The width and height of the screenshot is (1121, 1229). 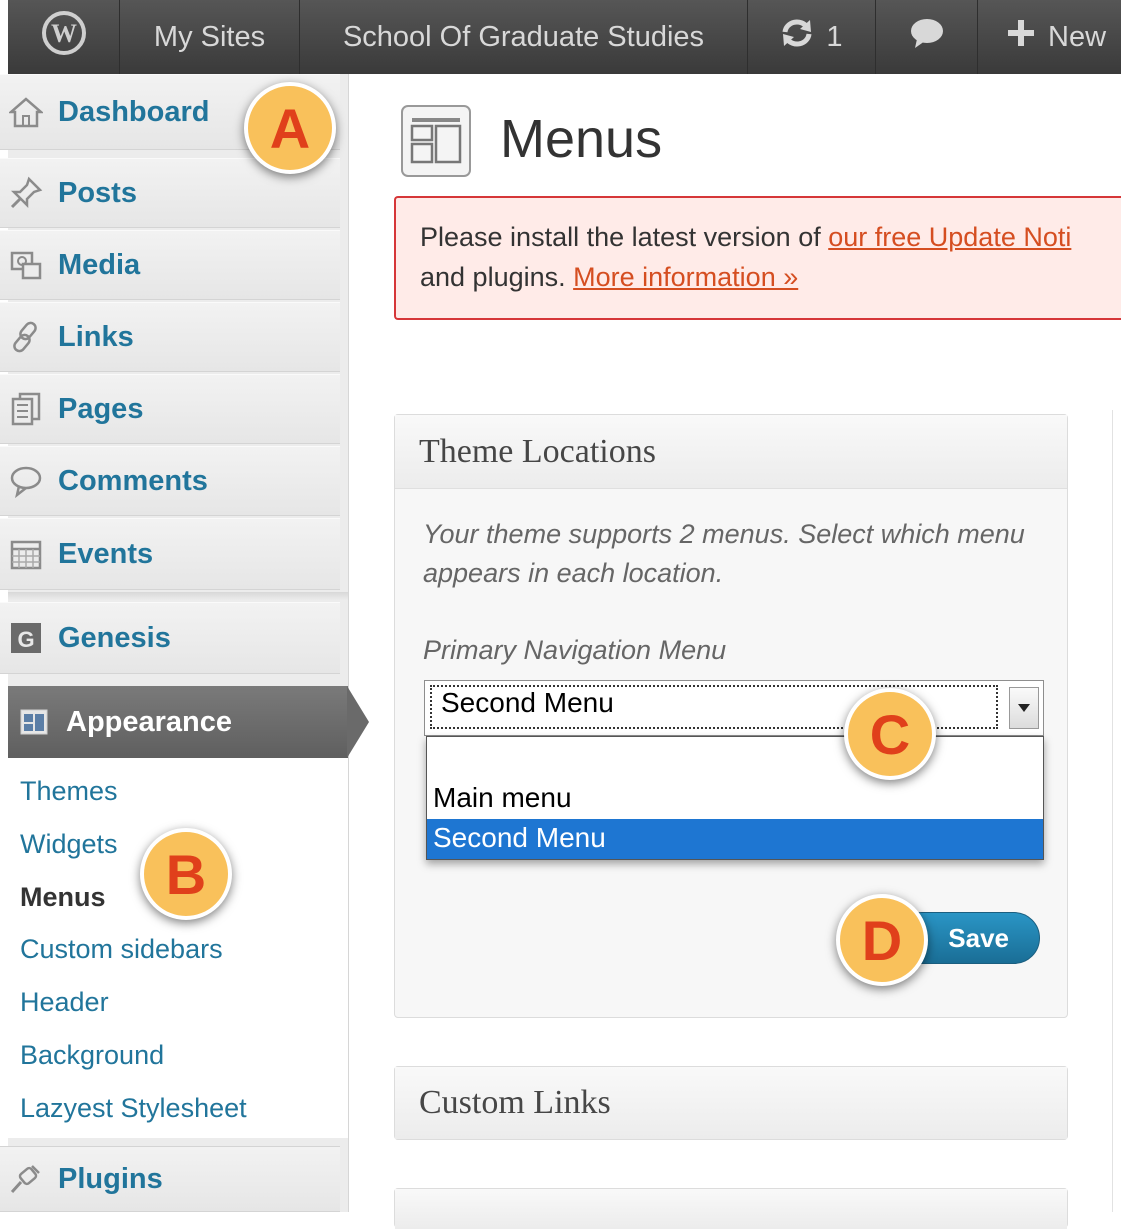 I want to click on next-metabox, so click(x=731, y=1208).